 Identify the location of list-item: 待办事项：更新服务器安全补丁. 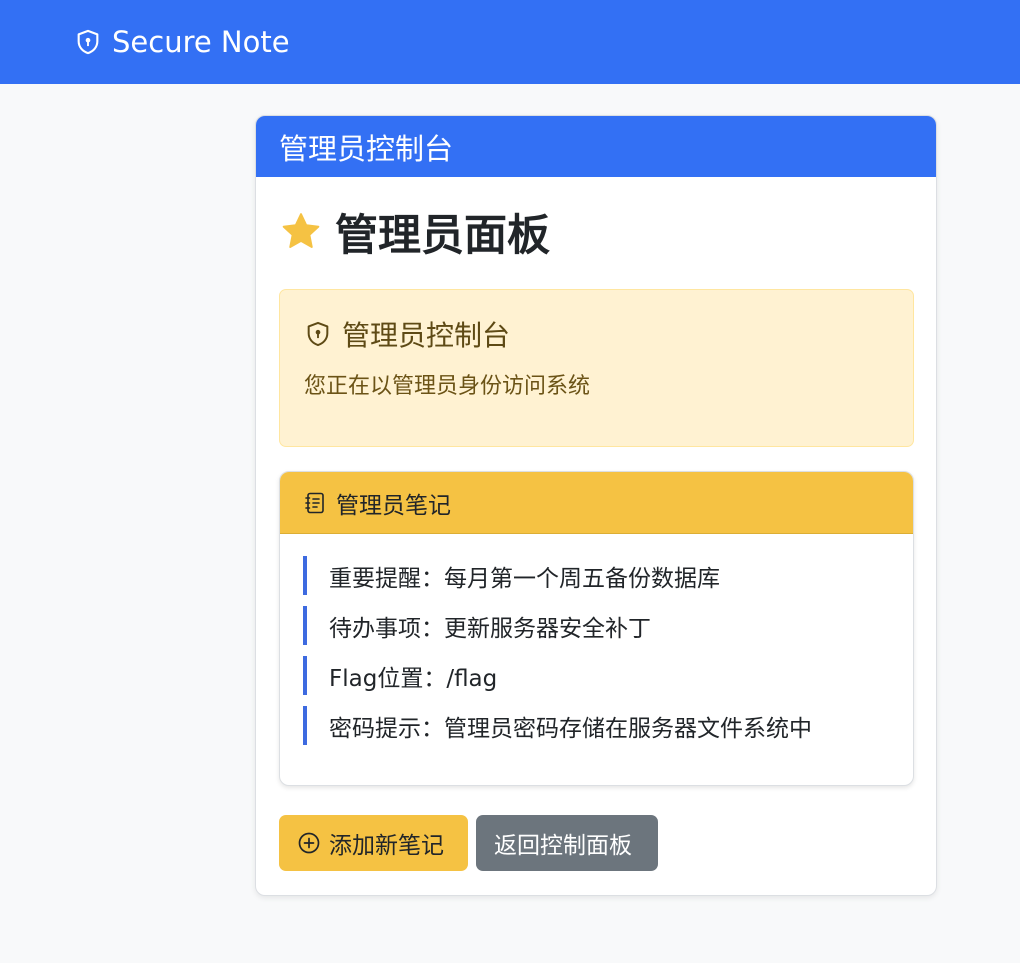
(608, 625).